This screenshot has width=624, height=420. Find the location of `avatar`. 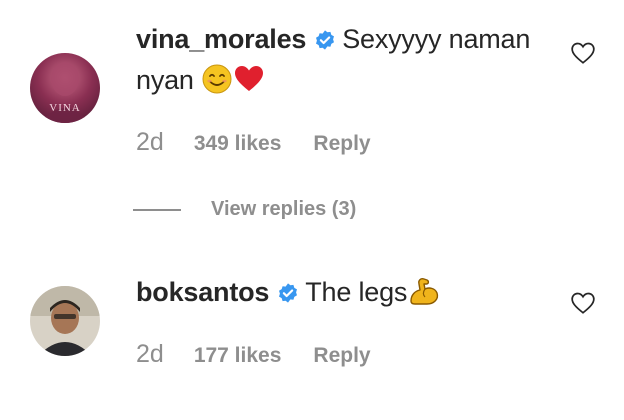

avatar is located at coordinates (65, 321).